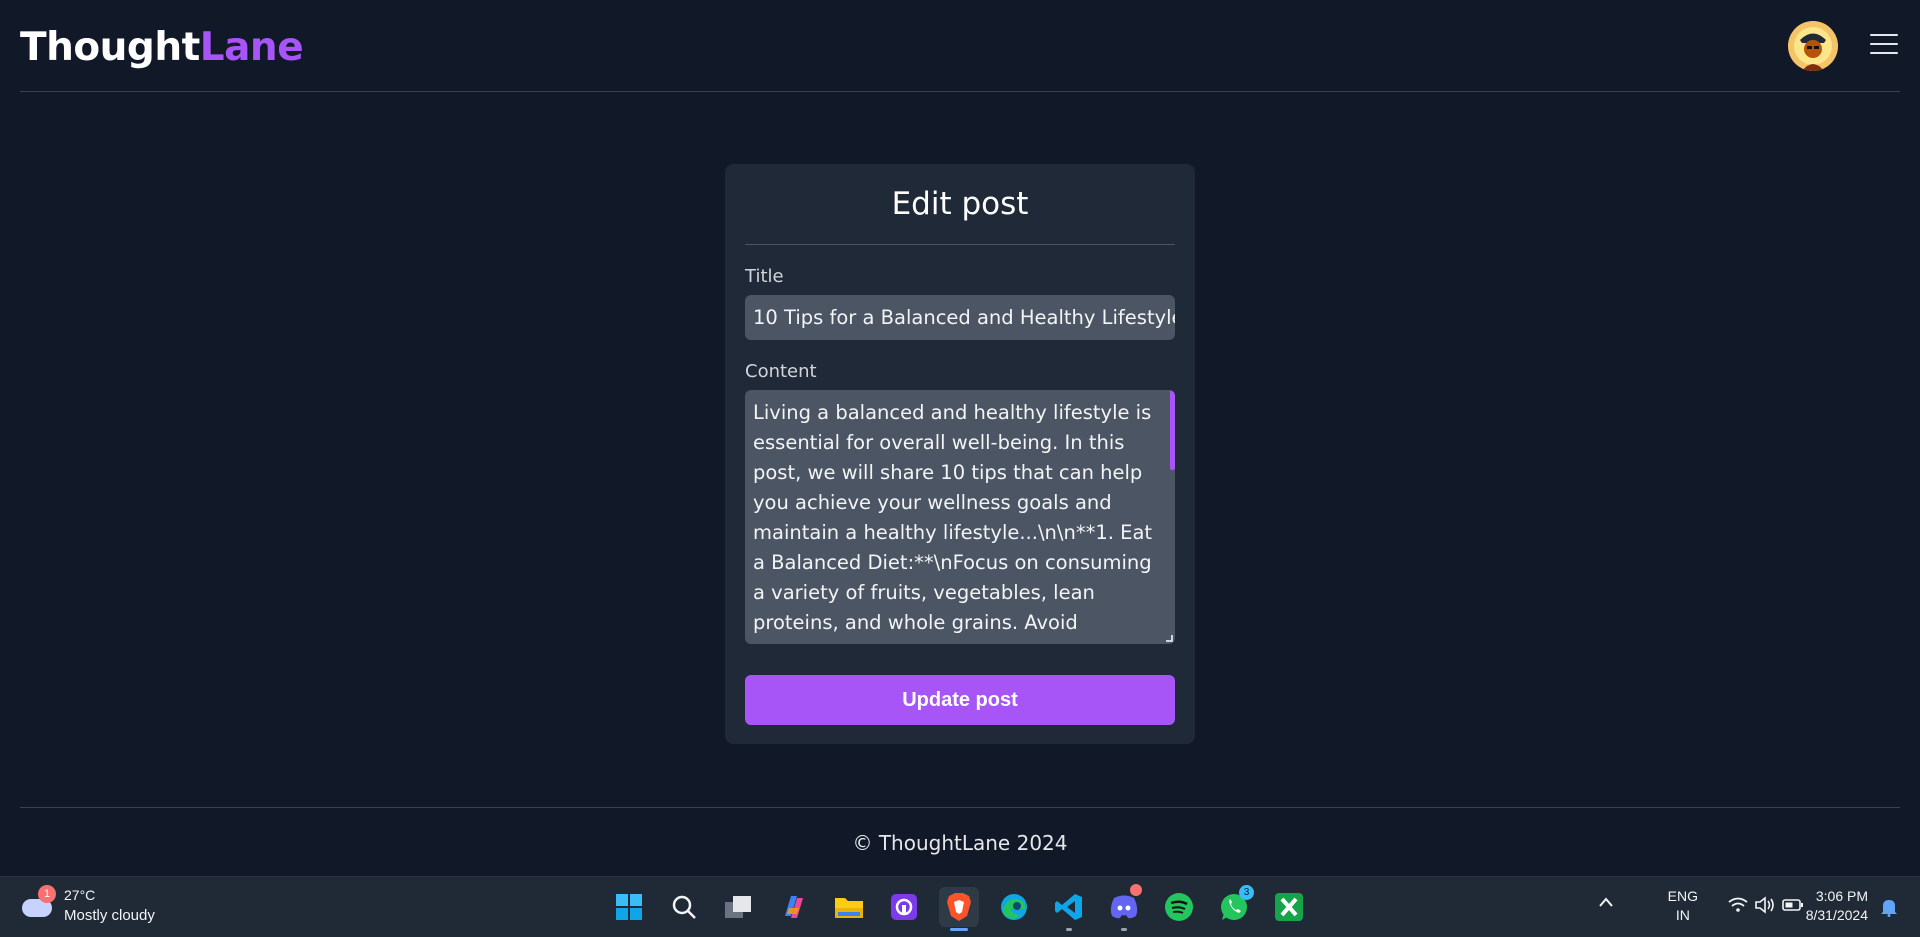  I want to click on whatsapp-notification-badge: 3, so click(1246, 892).